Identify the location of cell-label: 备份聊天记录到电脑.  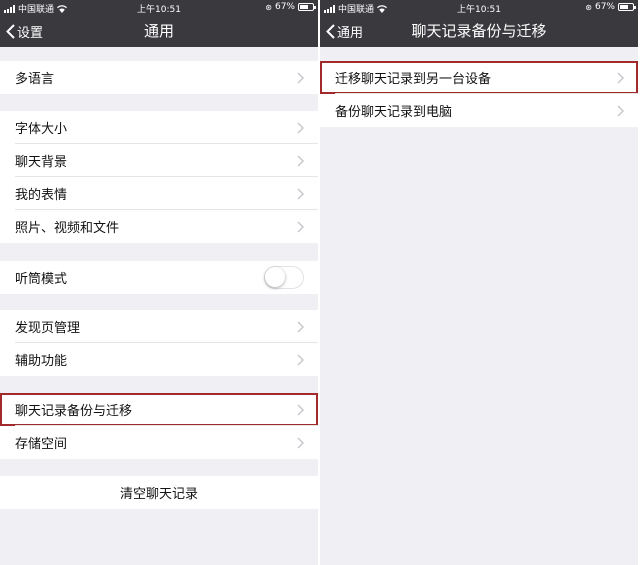
(394, 112).